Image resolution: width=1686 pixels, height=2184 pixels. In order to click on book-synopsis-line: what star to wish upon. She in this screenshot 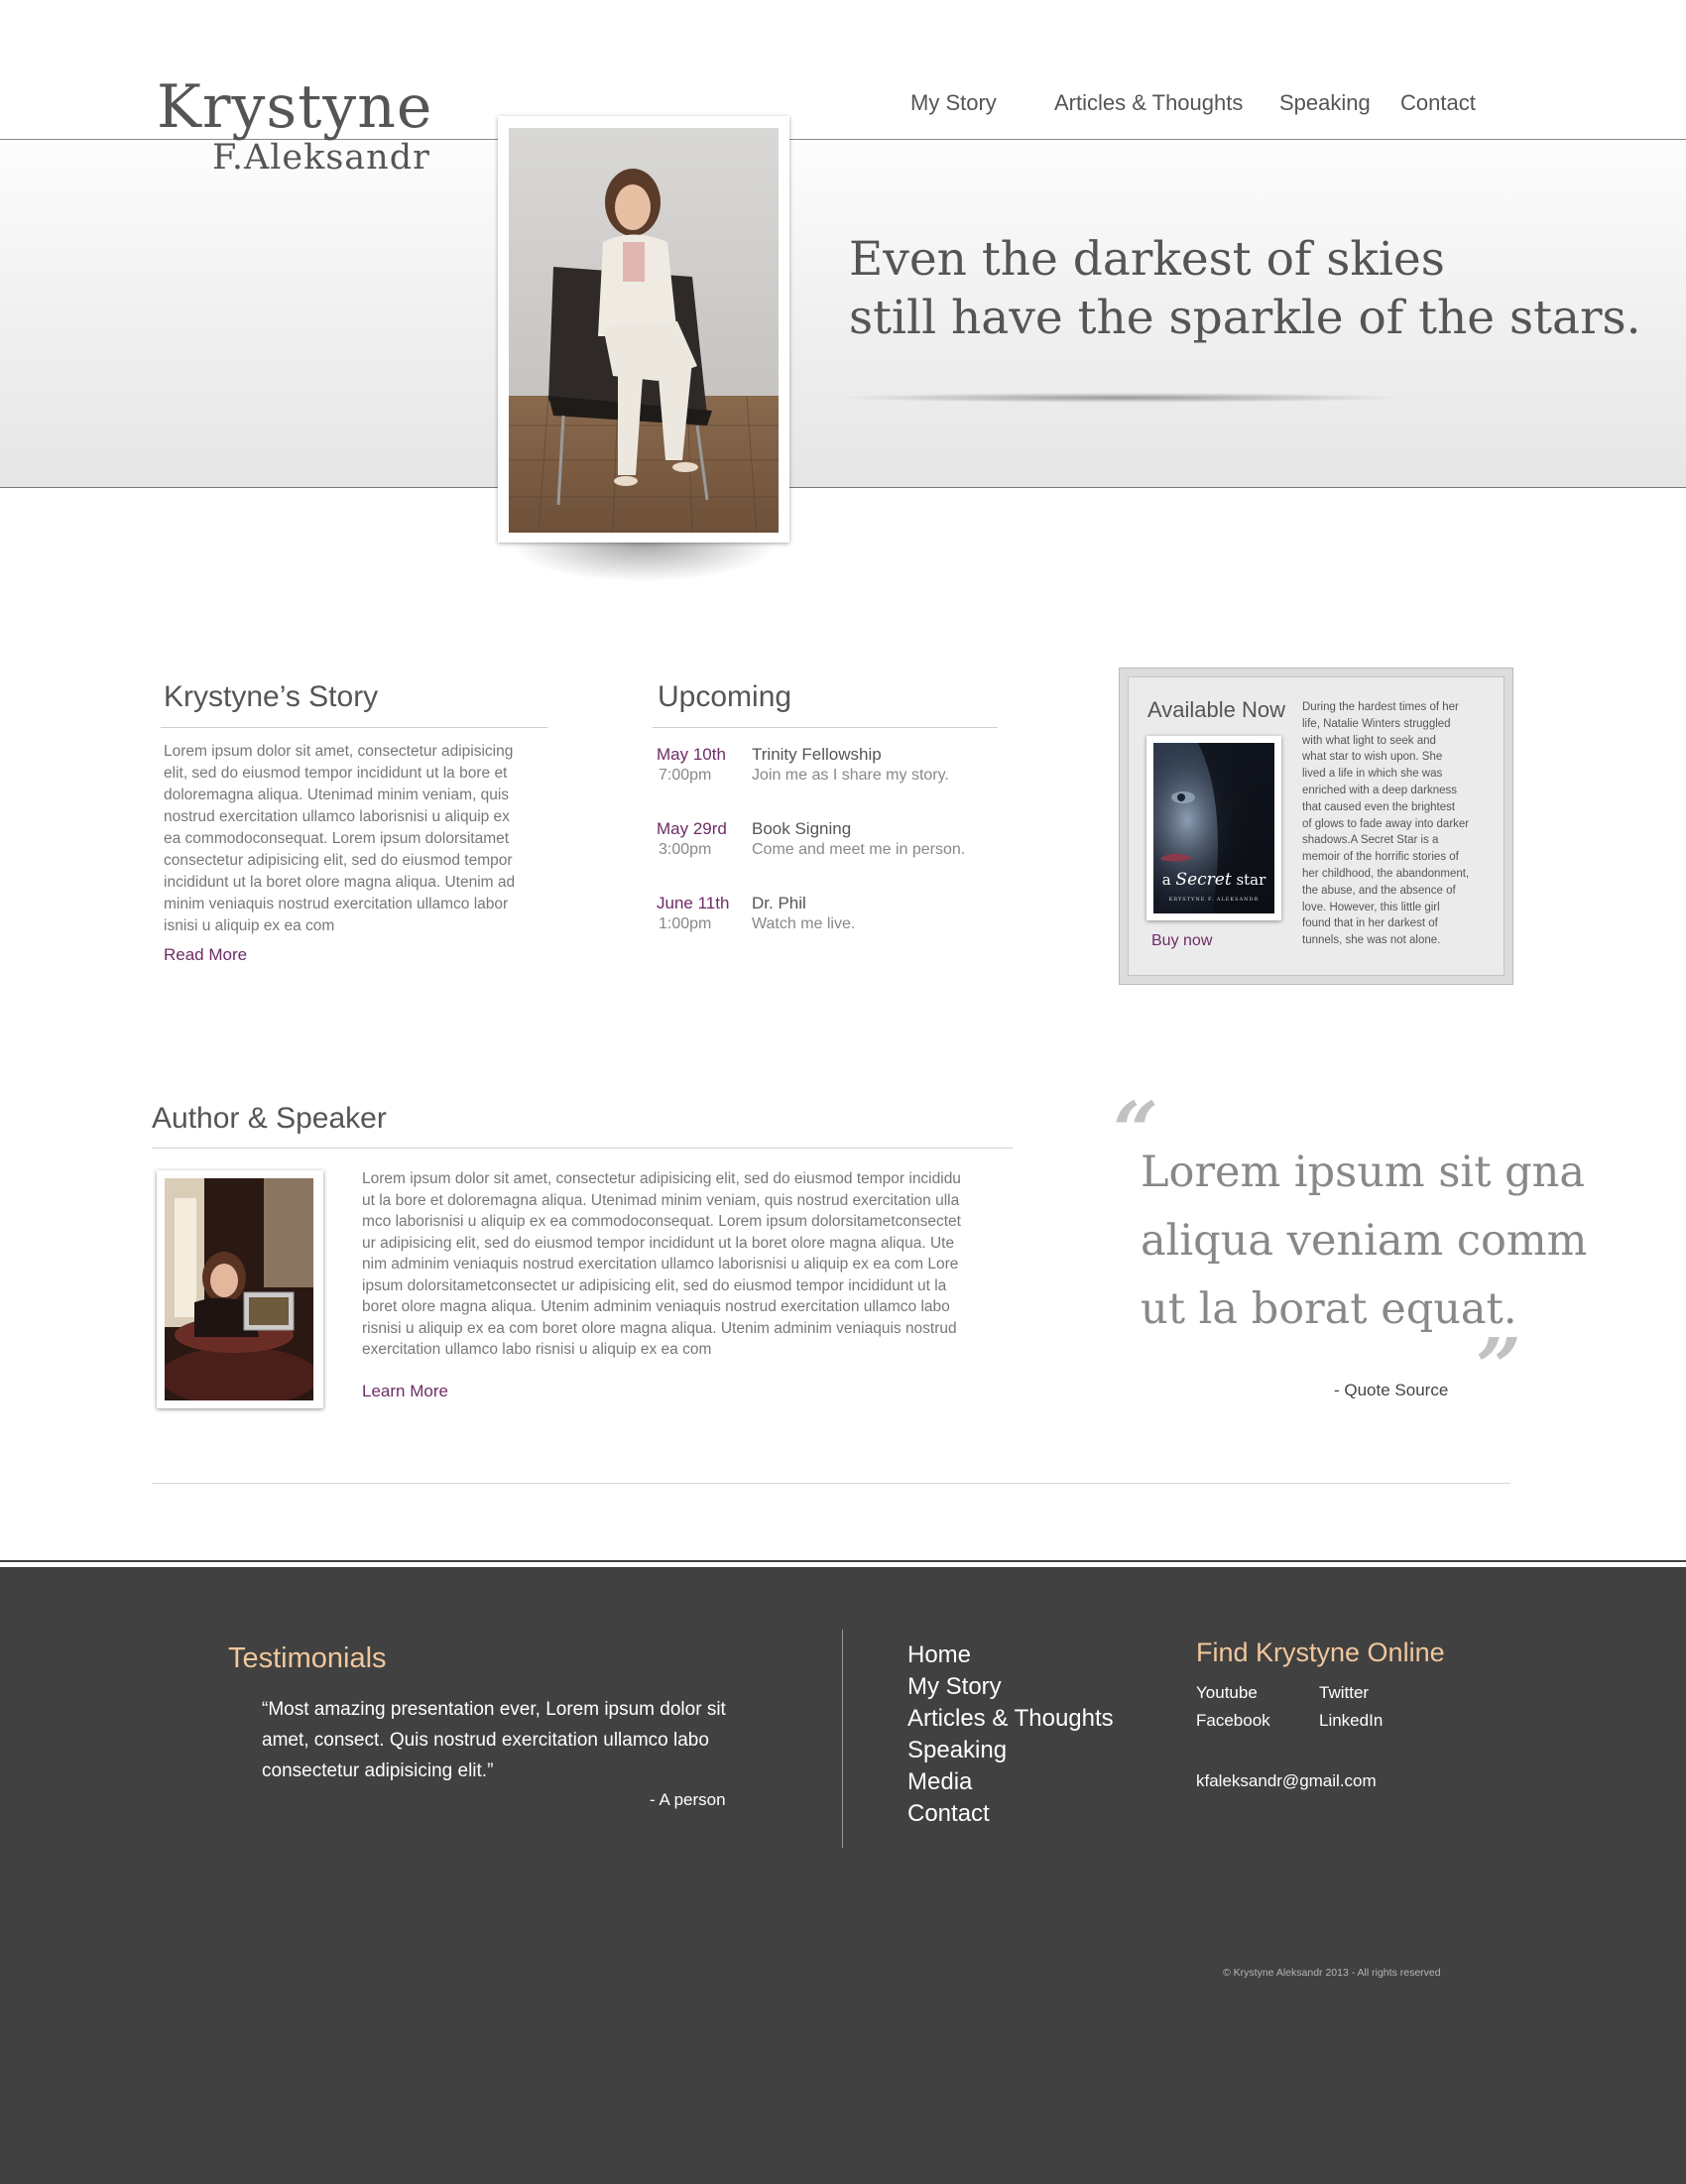, I will do `click(1373, 757)`.